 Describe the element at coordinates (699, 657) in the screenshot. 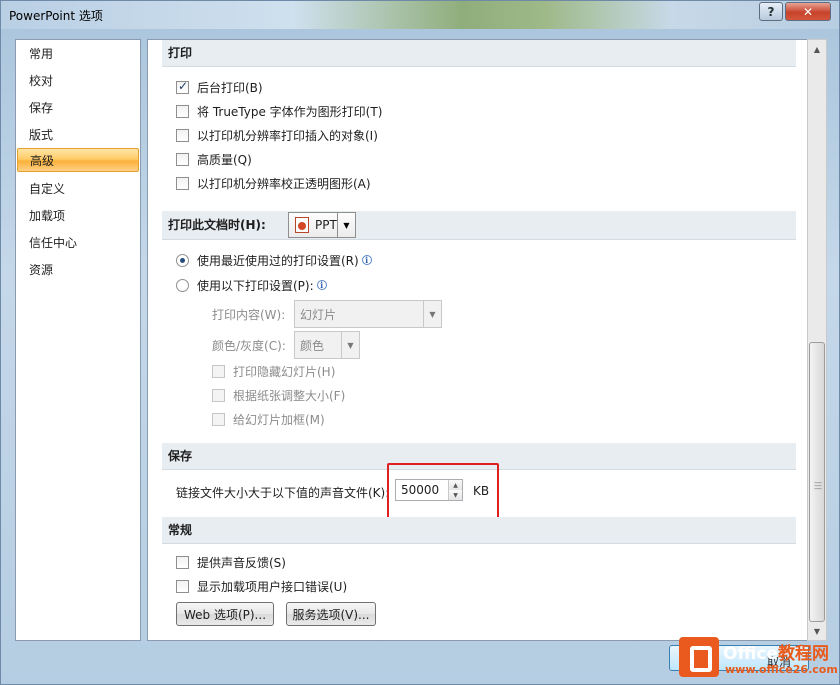

I see `office-logo-icon` at that location.